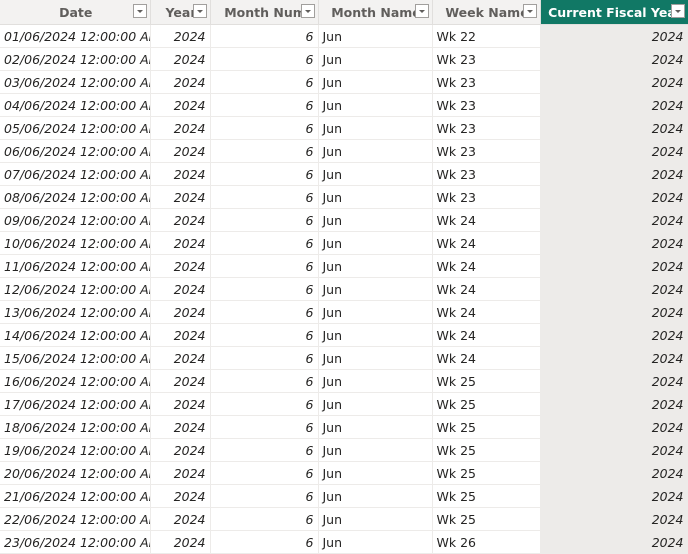 Image resolution: width=688 pixels, height=554 pixels. Describe the element at coordinates (75, 243) in the screenshot. I see `cell-date: 10/06/2024 12:00:00 AM` at that location.